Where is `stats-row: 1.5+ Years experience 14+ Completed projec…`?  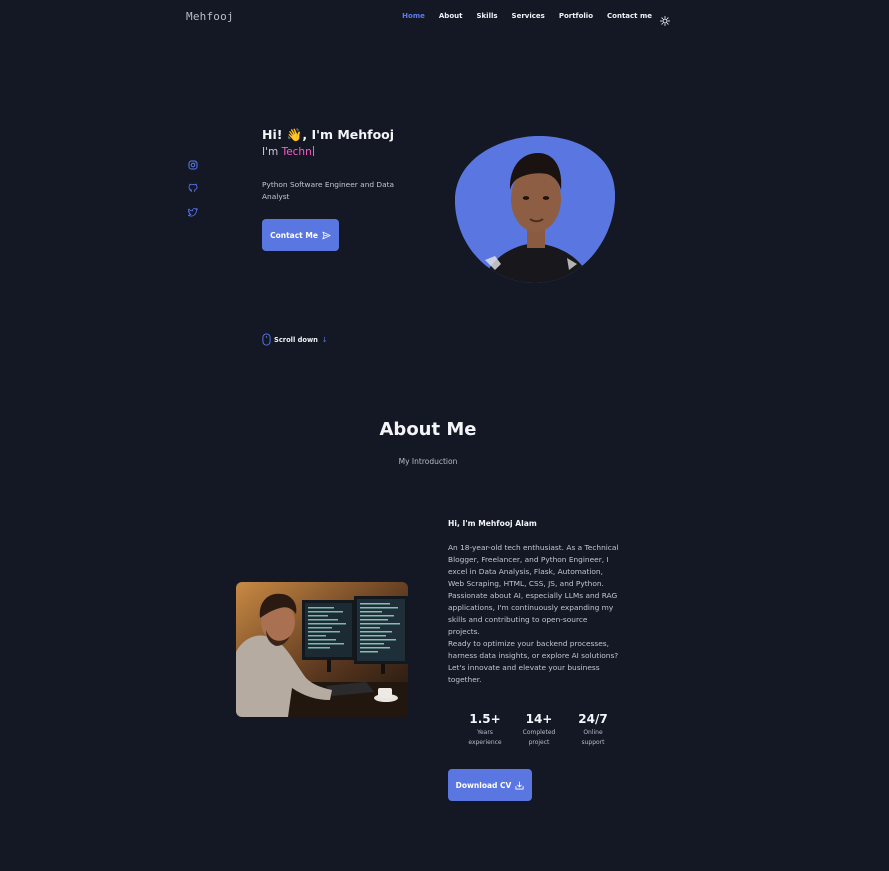
stats-row: 1.5+ Years experience 14+ Completed projec… is located at coordinates (543, 730).